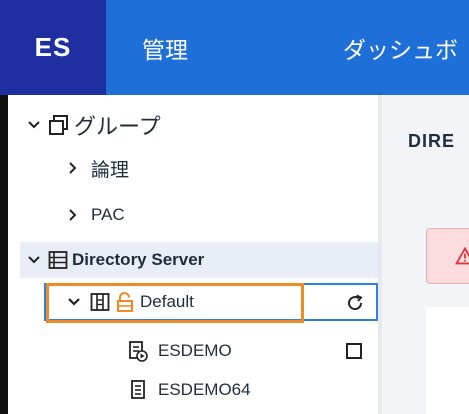 This screenshot has height=414, width=469. Describe the element at coordinates (165, 47) in the screenshot. I see `nav-admin: 管理` at that location.